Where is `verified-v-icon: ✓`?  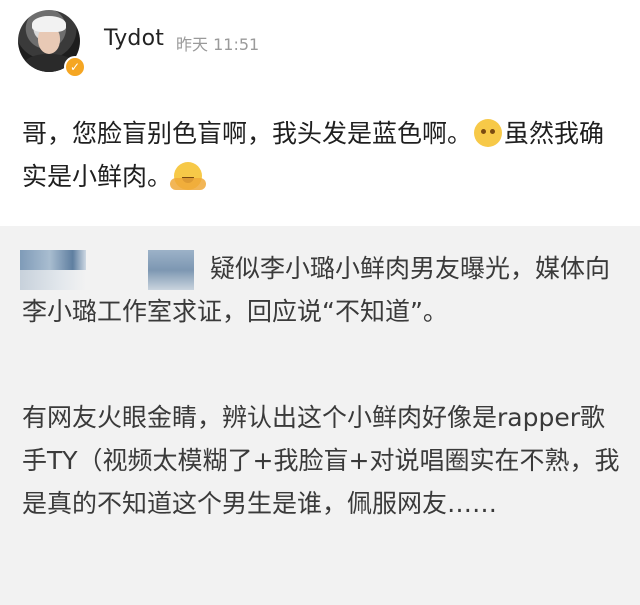
verified-v-icon: ✓ is located at coordinates (75, 67).